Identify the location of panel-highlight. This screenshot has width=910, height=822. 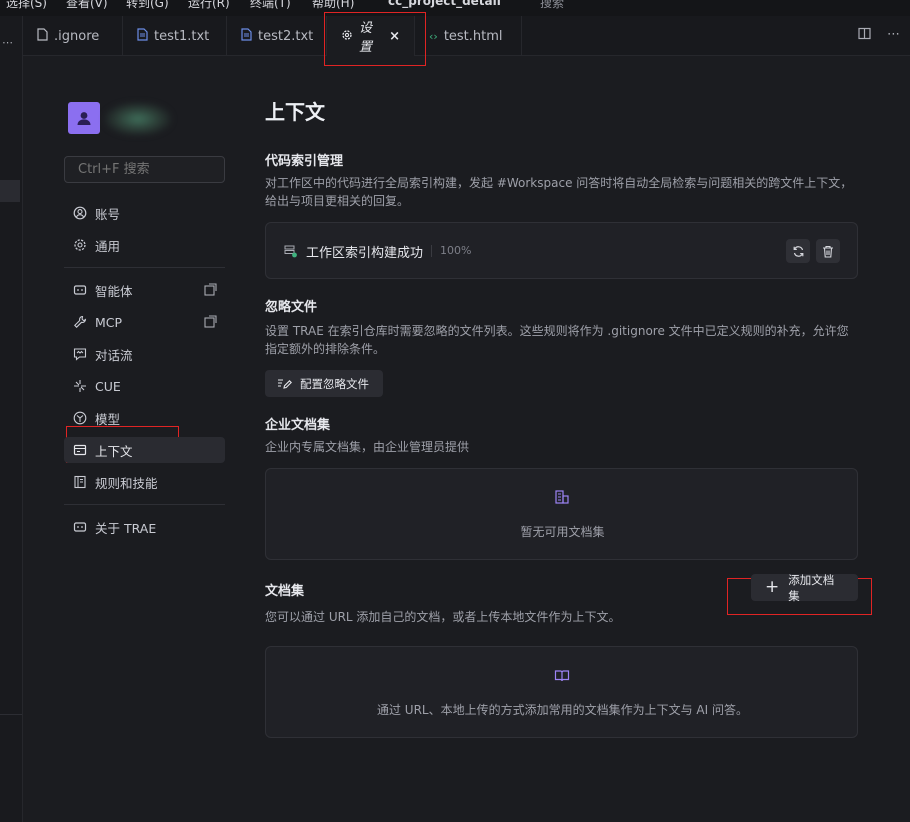
(10, 191).